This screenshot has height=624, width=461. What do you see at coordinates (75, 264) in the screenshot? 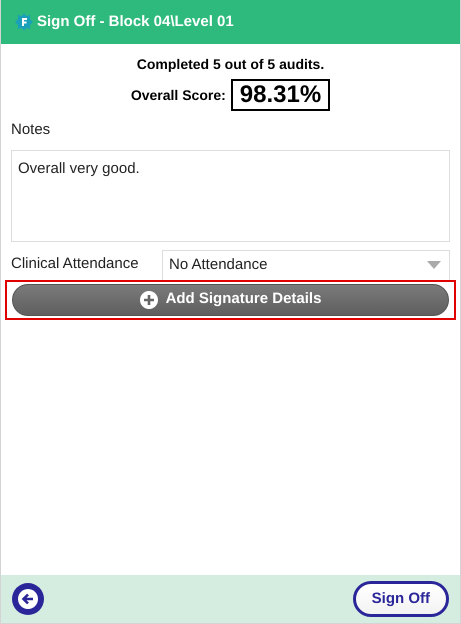
I see `attendance-label: Clinical Attendance` at bounding box center [75, 264].